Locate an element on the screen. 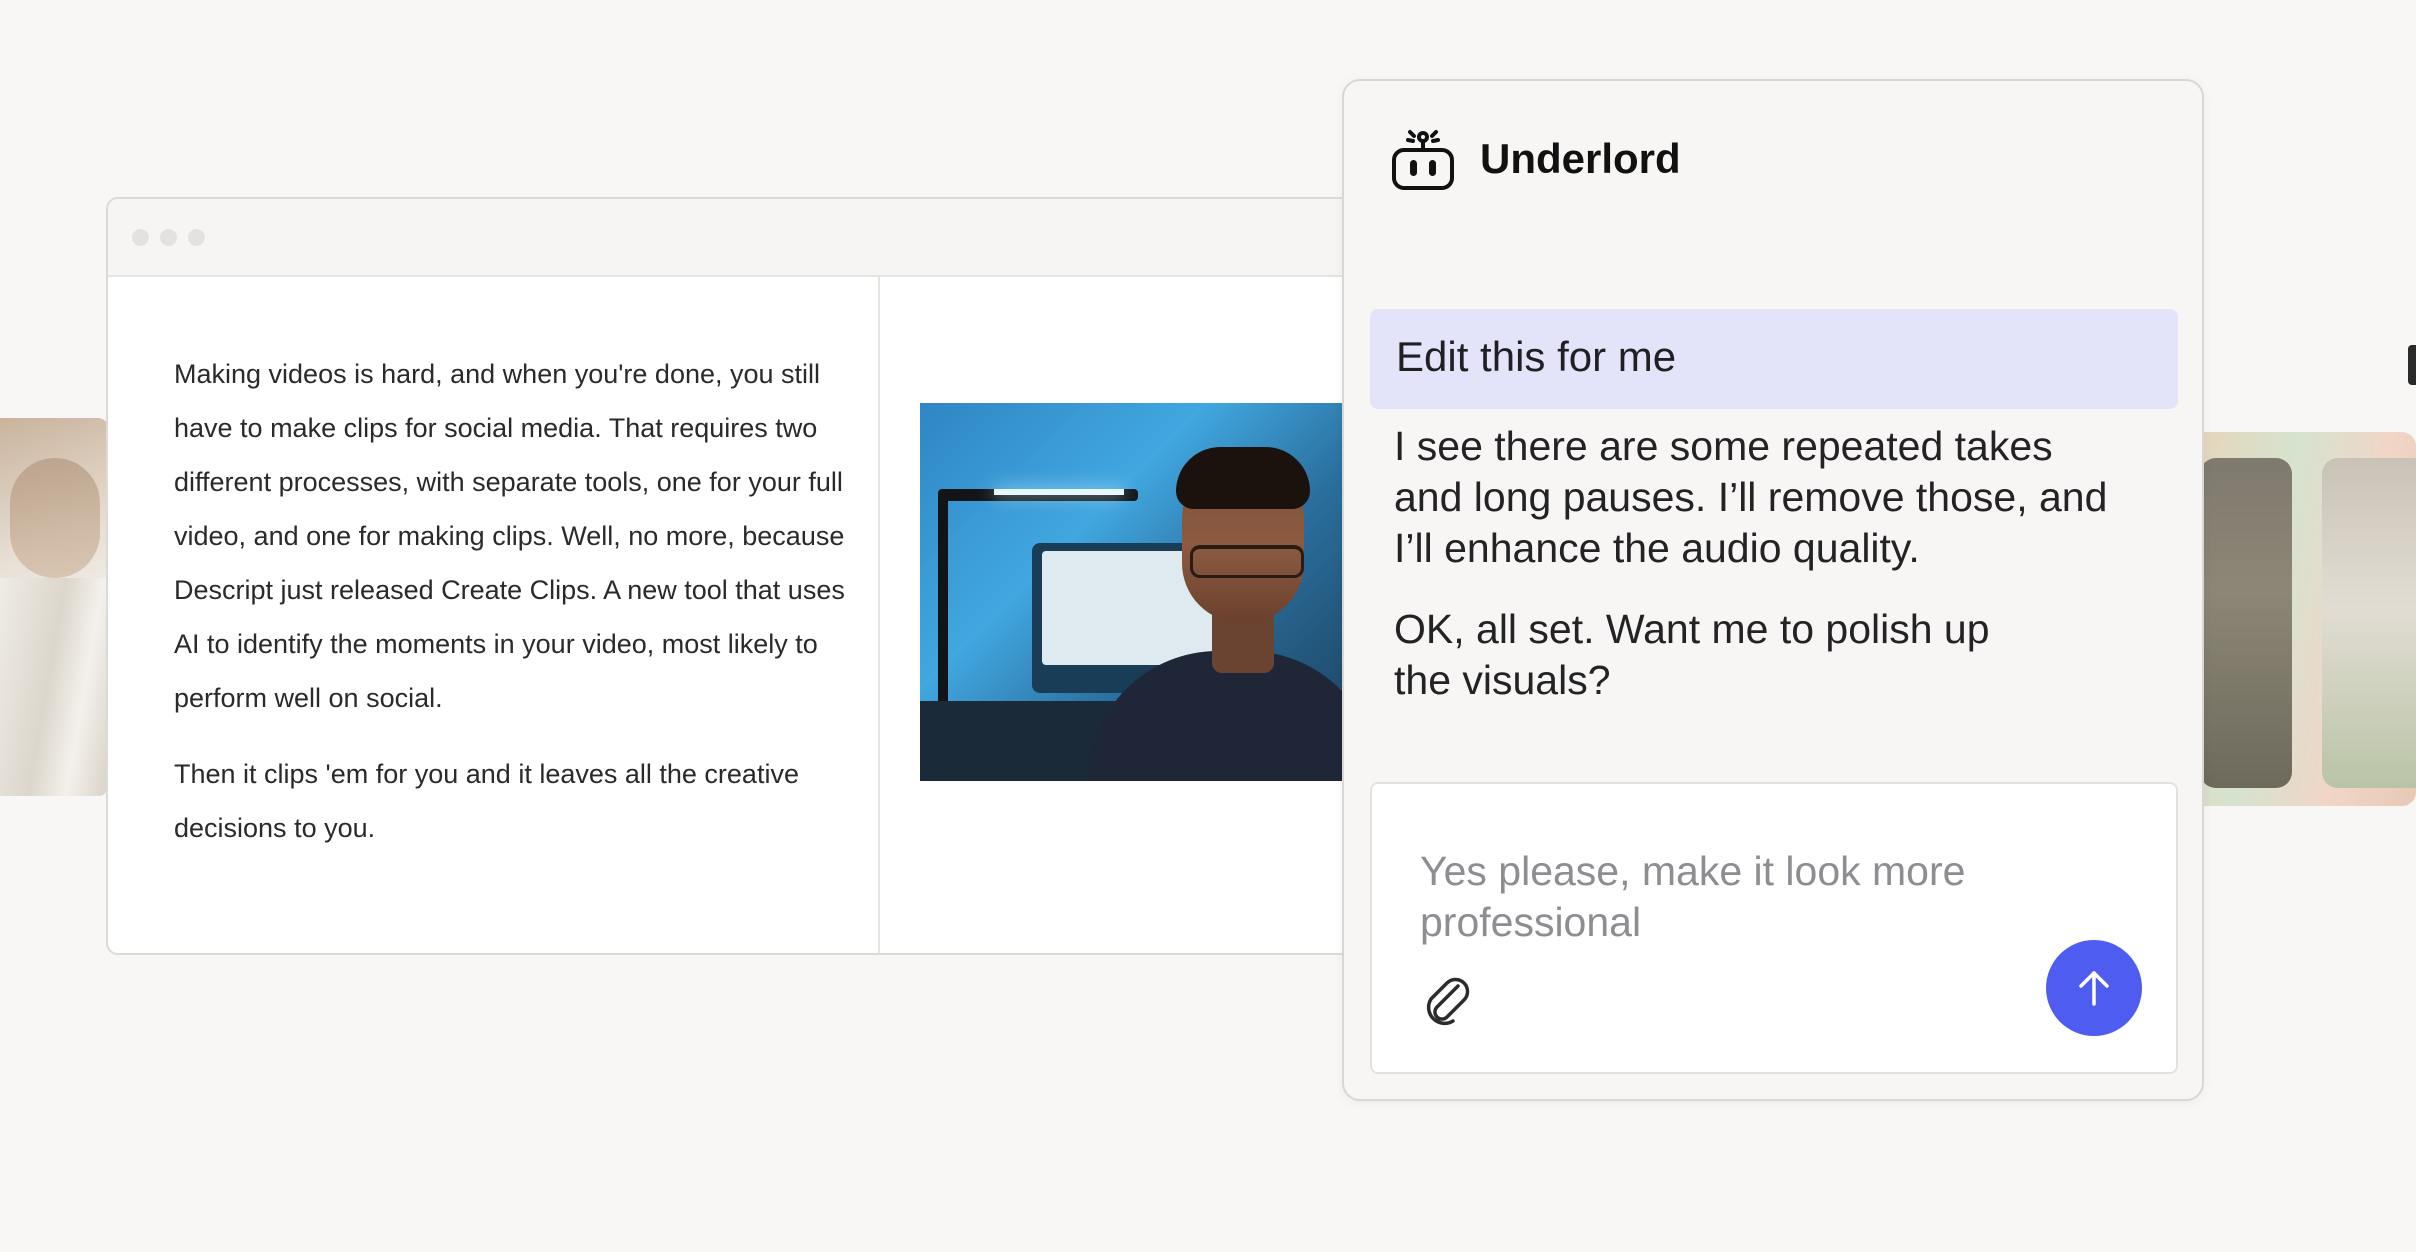  window-close-dot is located at coordinates (140, 237).